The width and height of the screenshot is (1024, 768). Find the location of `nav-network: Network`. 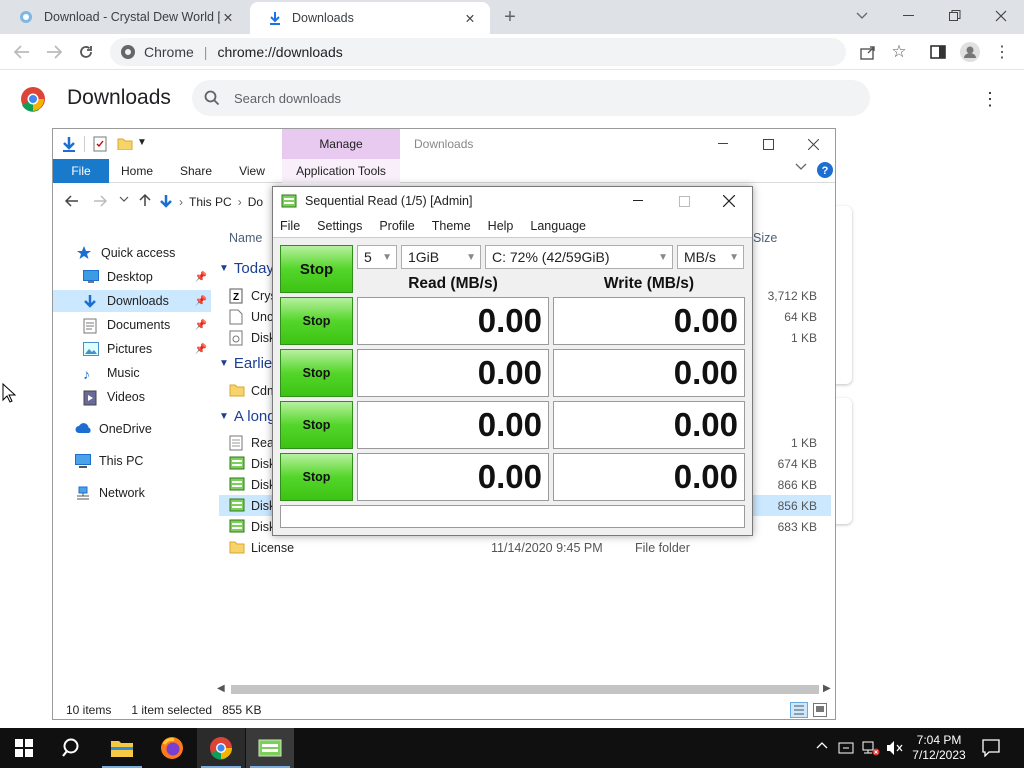

nav-network: Network is located at coordinates (132, 493).